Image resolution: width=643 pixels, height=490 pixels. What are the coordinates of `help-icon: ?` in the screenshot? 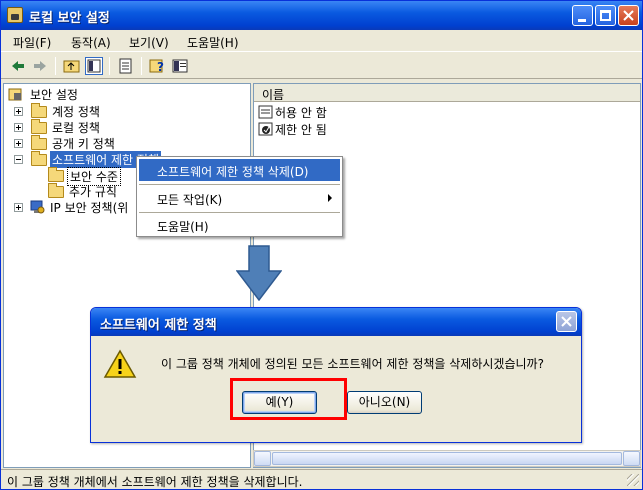 It's located at (158, 66).